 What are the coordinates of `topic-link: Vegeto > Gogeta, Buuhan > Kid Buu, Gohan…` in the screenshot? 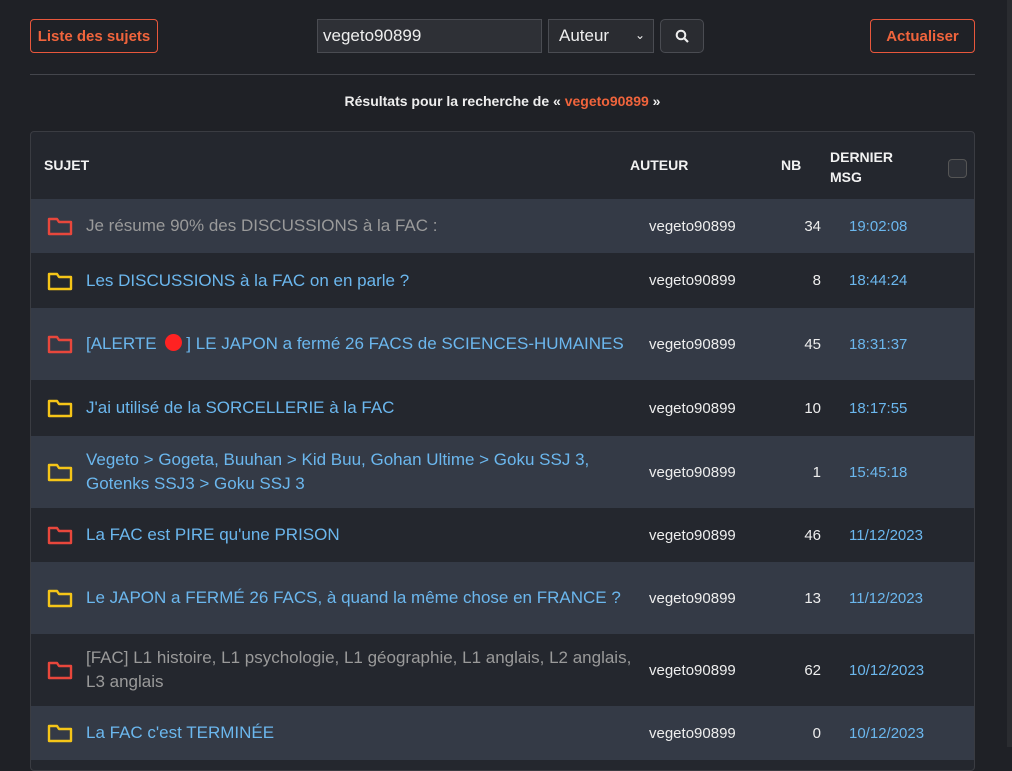 It's located at (366, 472).